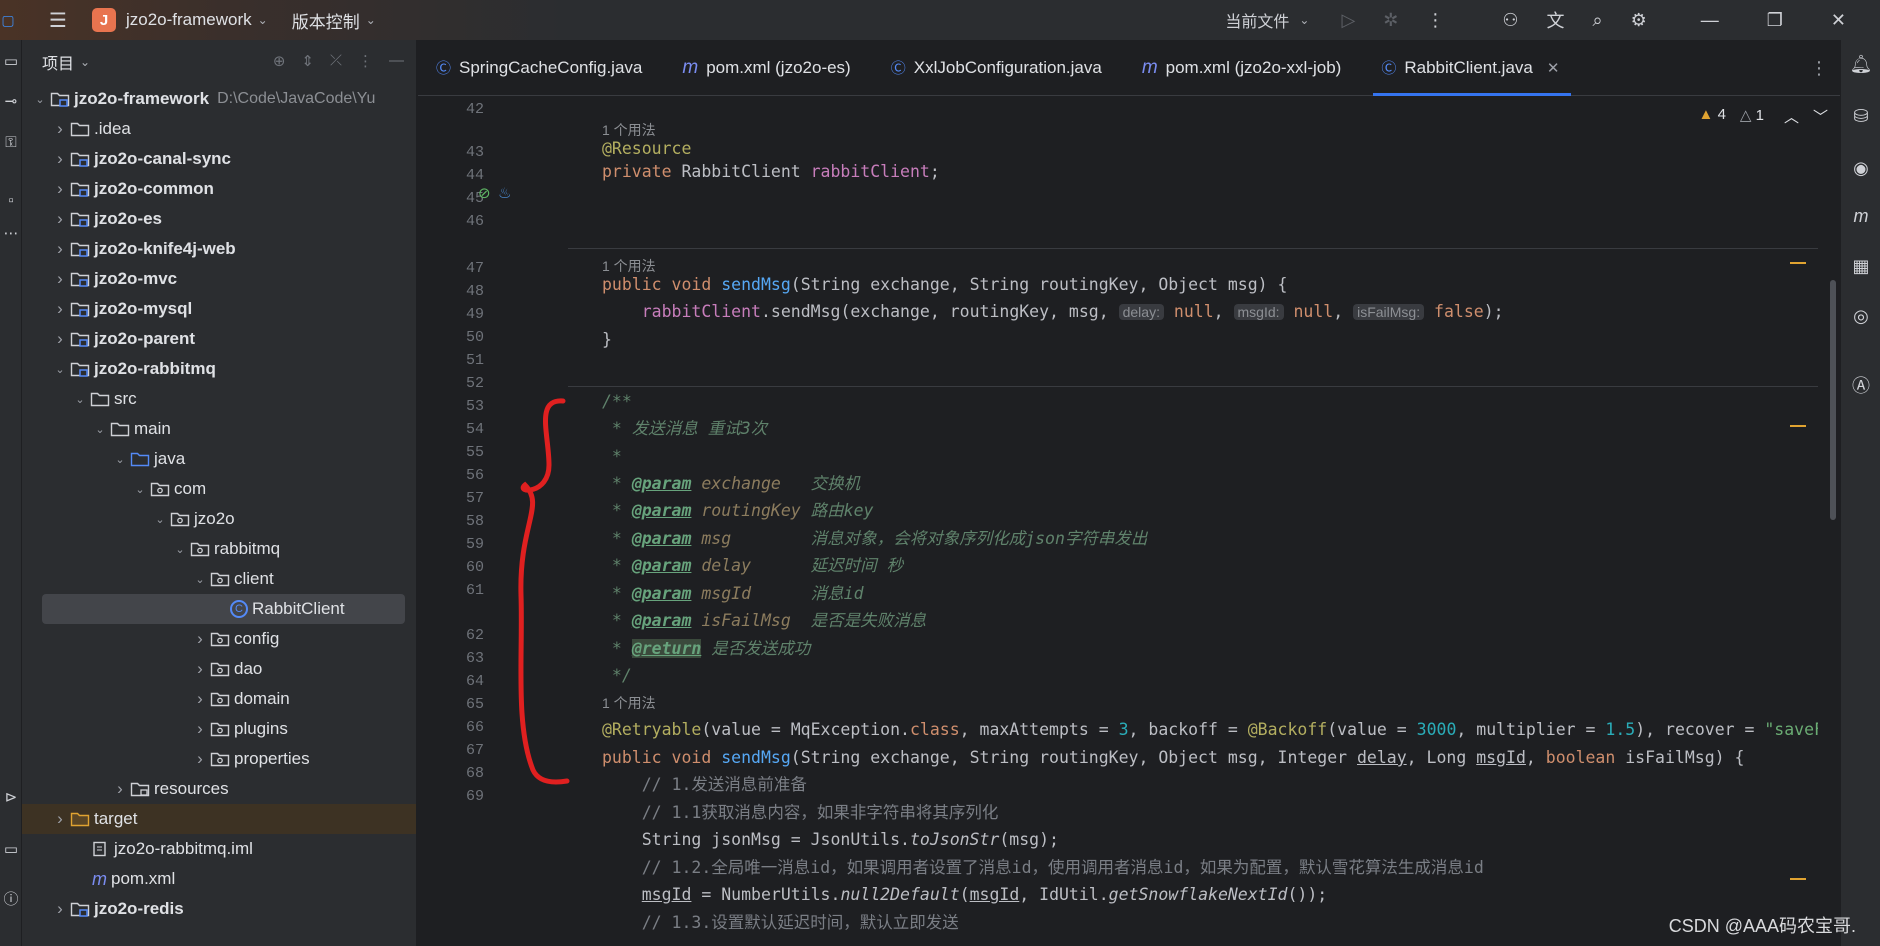 The image size is (1880, 946). Describe the element at coordinates (219, 519) in the screenshot. I see `tree-item-jzo2o: ⌄ jzo2o` at that location.